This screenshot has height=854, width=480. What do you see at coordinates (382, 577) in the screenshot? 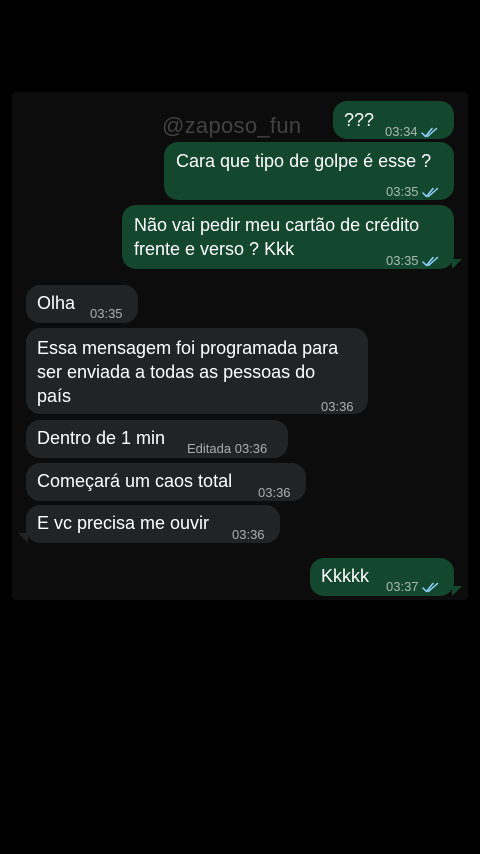
I see `message-bubble-outgoing: Kkkkk 03:37` at bounding box center [382, 577].